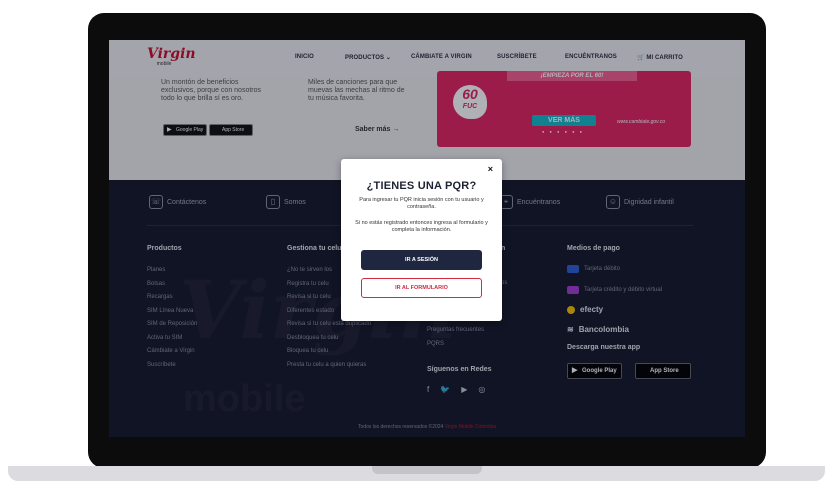 Image resolution: width=833 pixels, height=485 pixels. What do you see at coordinates (421, 186) in the screenshot?
I see `modal-title: ¿TIENES UNA PQR?` at bounding box center [421, 186].